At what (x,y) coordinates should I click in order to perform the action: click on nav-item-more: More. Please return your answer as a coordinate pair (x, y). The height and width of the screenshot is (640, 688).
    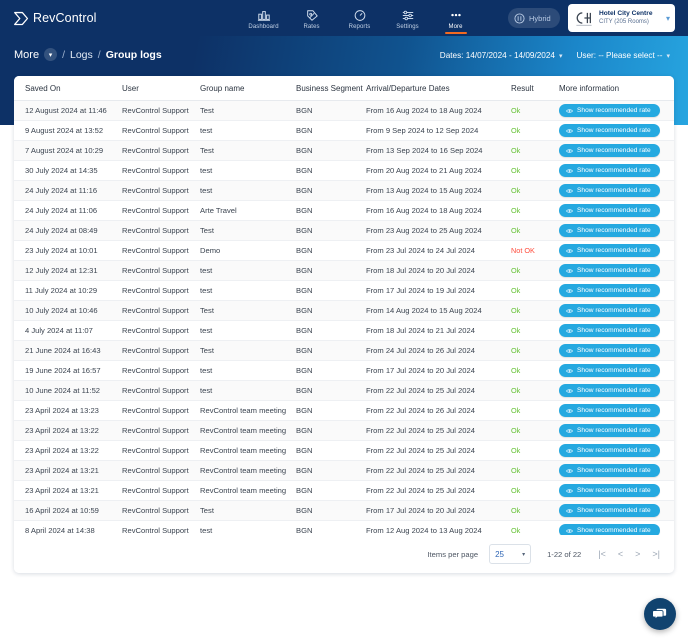
    Looking at the image, I should click on (456, 20).